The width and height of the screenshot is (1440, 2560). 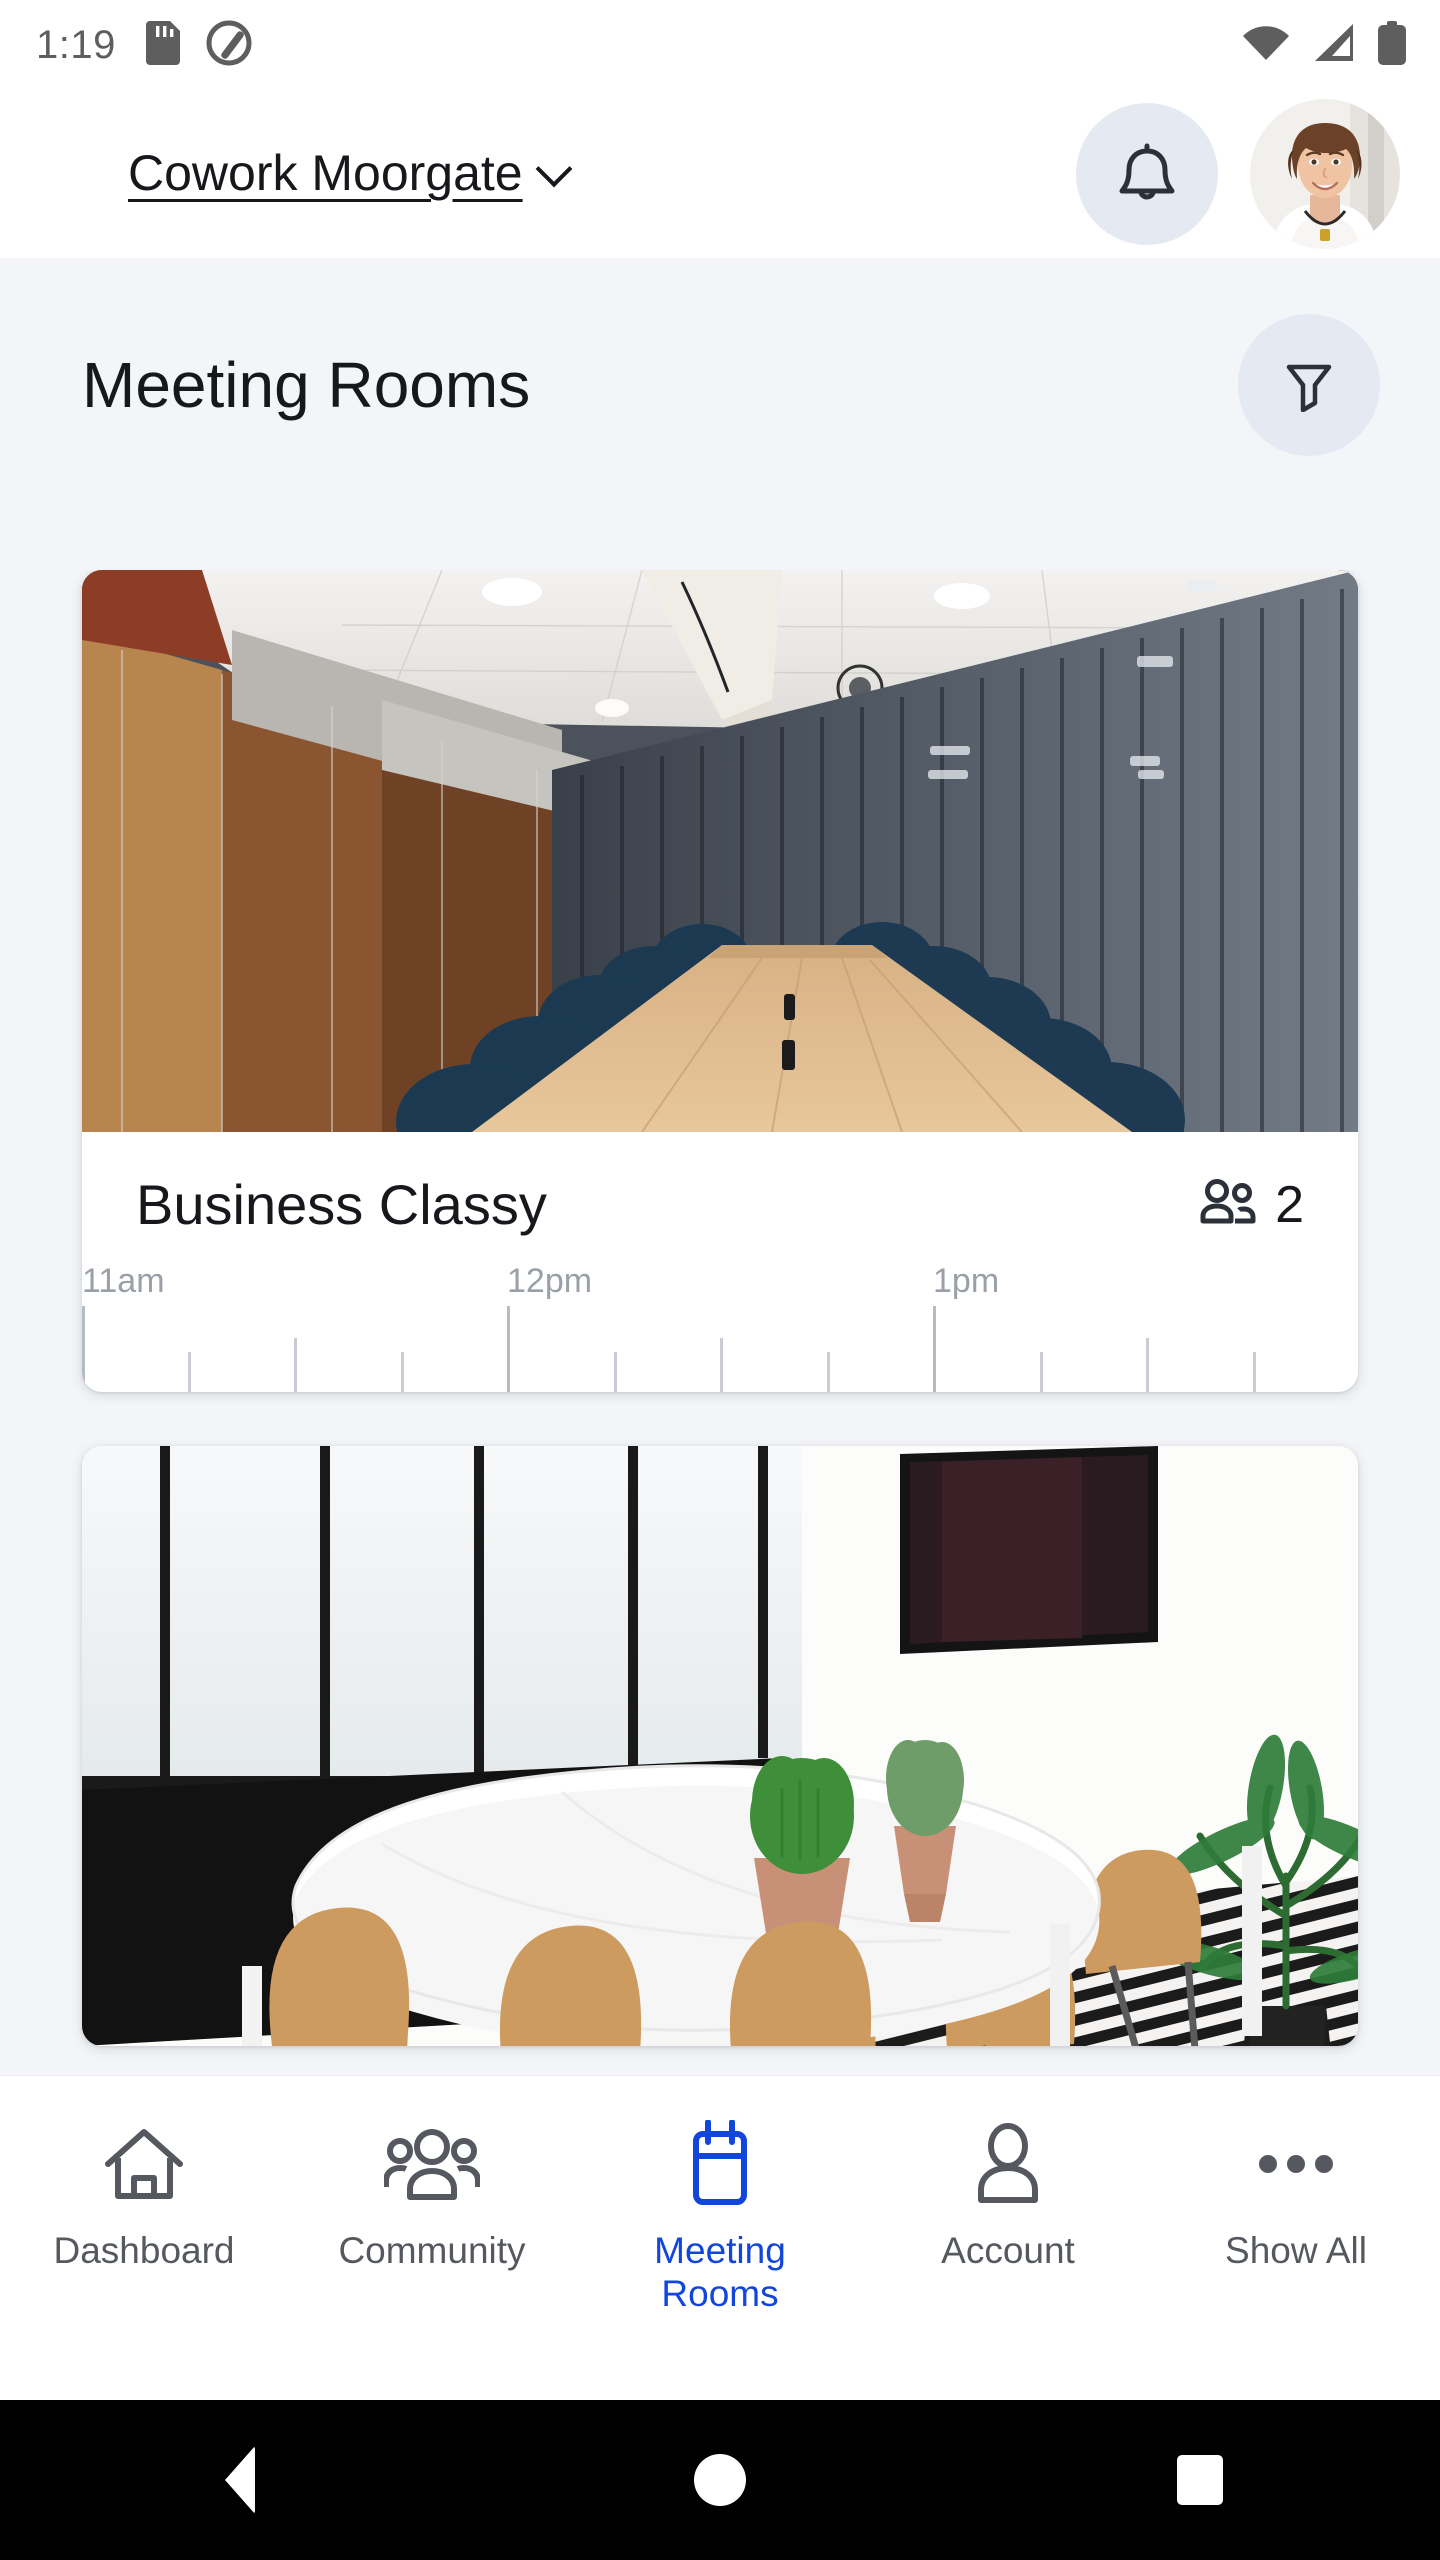 I want to click on nav-item-meeting-rooms: Meeting Rooms, so click(x=720, y=2216).